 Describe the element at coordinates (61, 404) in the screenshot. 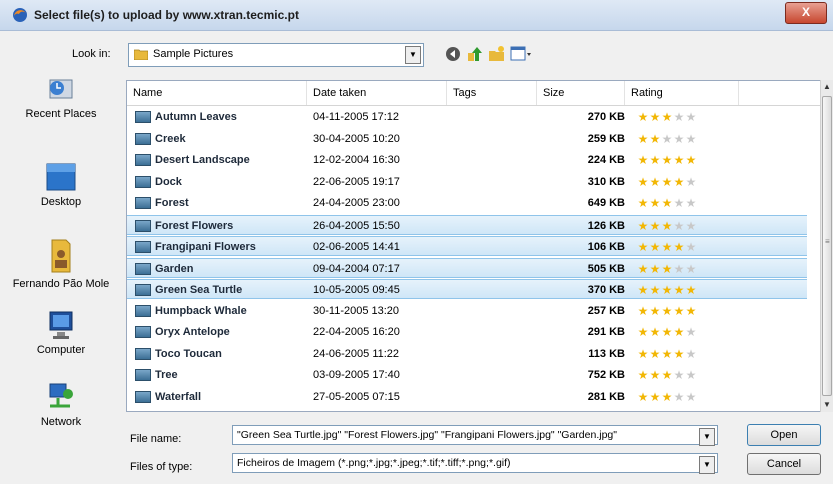

I see `place-network: Network` at that location.